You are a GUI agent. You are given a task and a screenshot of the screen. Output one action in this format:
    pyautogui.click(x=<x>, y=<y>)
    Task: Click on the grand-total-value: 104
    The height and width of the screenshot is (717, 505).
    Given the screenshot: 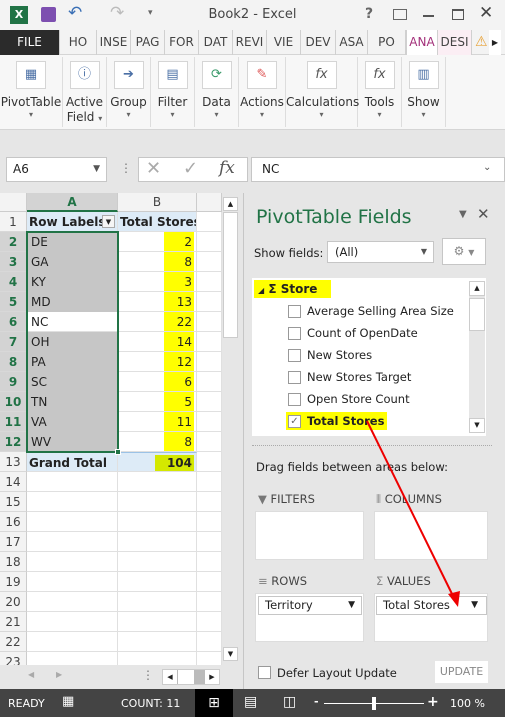 What is the action you would take?
    pyautogui.click(x=157, y=462)
    